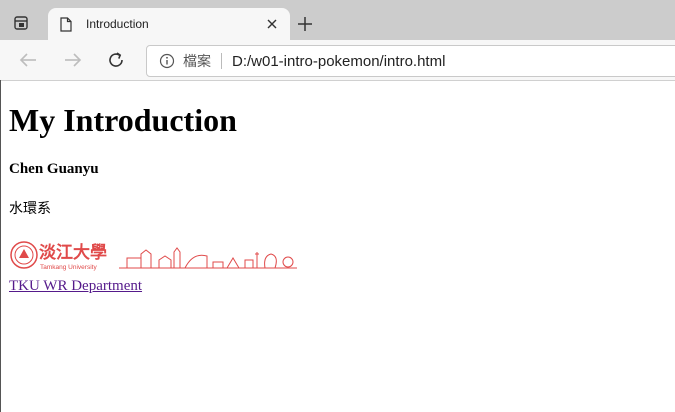  What do you see at coordinates (272, 24) in the screenshot?
I see `close-icon` at bounding box center [272, 24].